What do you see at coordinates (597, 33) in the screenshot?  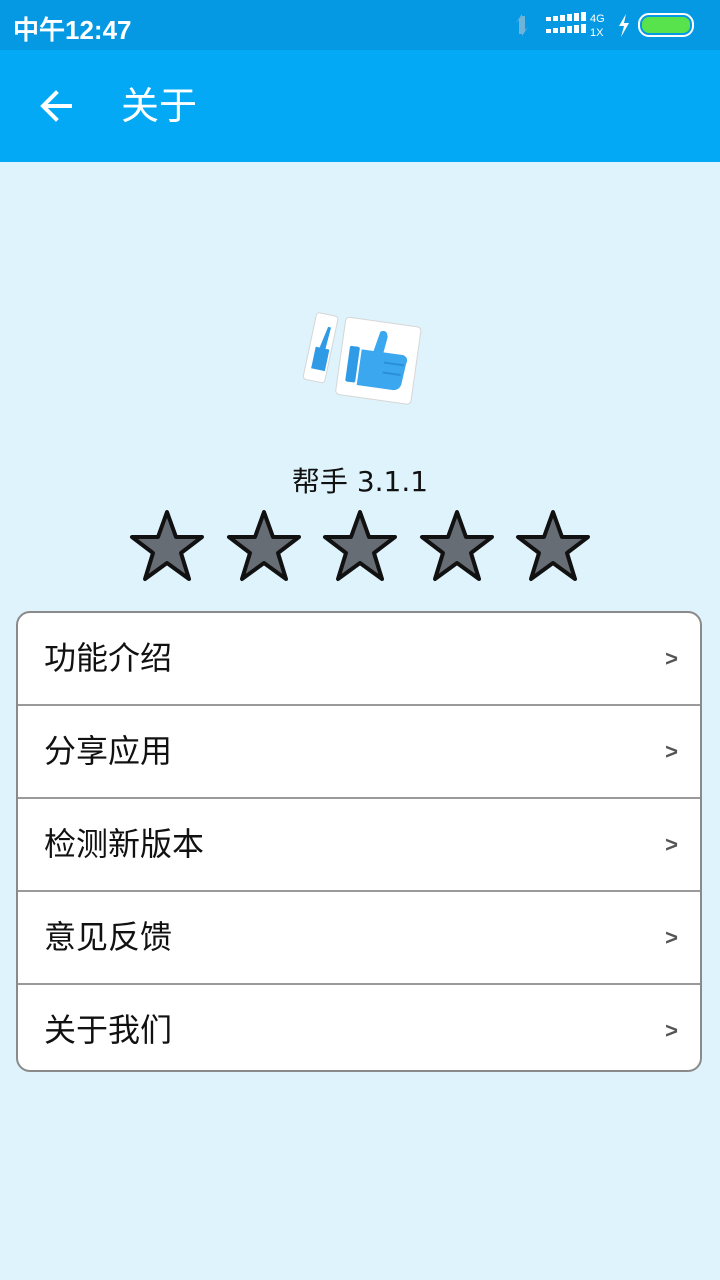 I see `sim-label: 1X` at bounding box center [597, 33].